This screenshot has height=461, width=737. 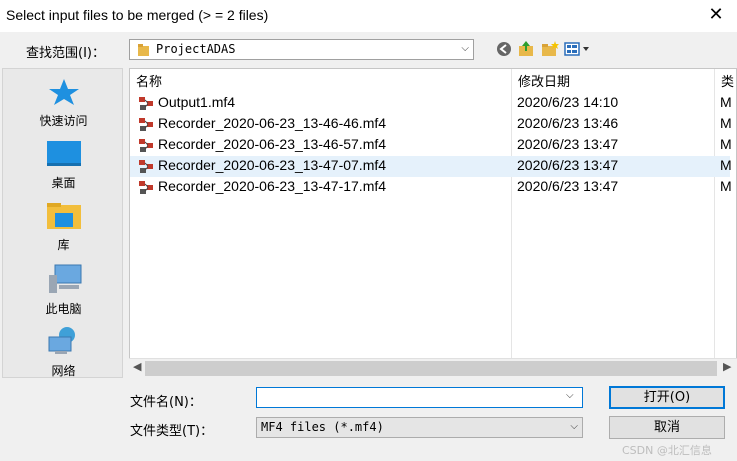 What do you see at coordinates (272, 165) in the screenshot?
I see `file-name: Recorder_2020-06-23_13-47-07.mf4` at bounding box center [272, 165].